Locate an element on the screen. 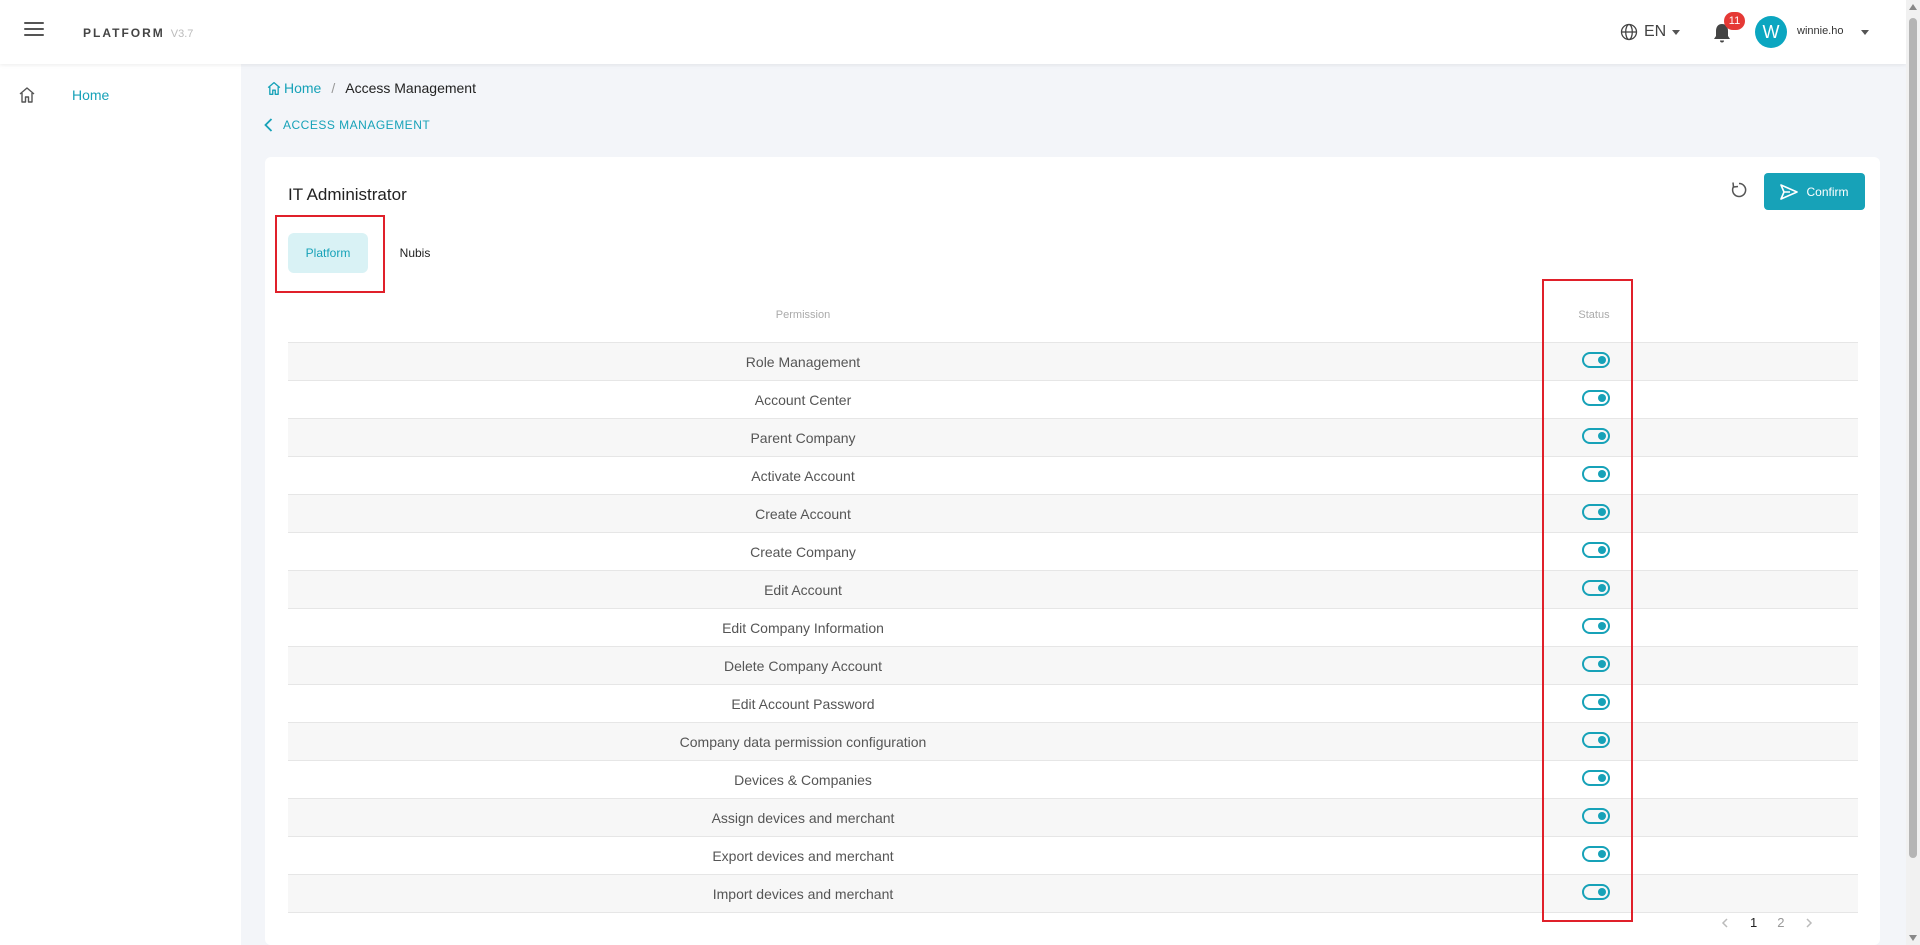 The image size is (1920, 945). notification-badge: 11 is located at coordinates (1734, 21).